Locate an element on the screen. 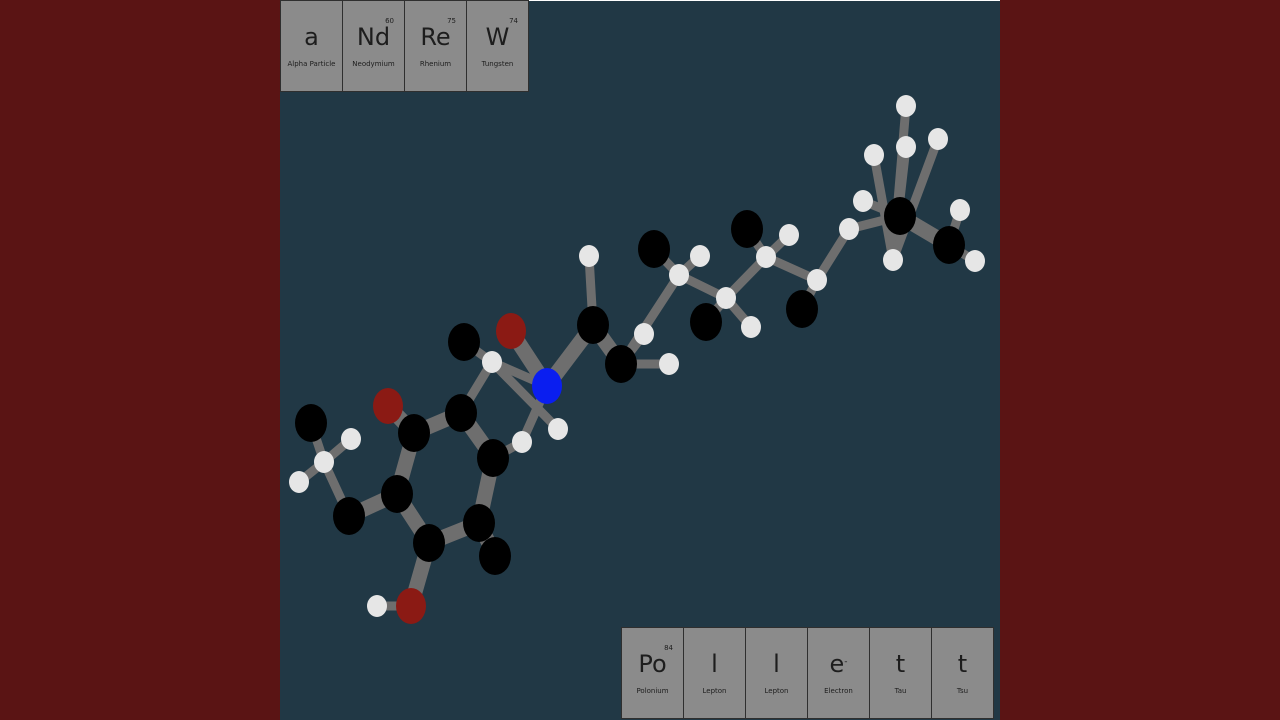 This screenshot has width=1280, height=720. element-tile: Po 84 Polonium is located at coordinates (652, 673).